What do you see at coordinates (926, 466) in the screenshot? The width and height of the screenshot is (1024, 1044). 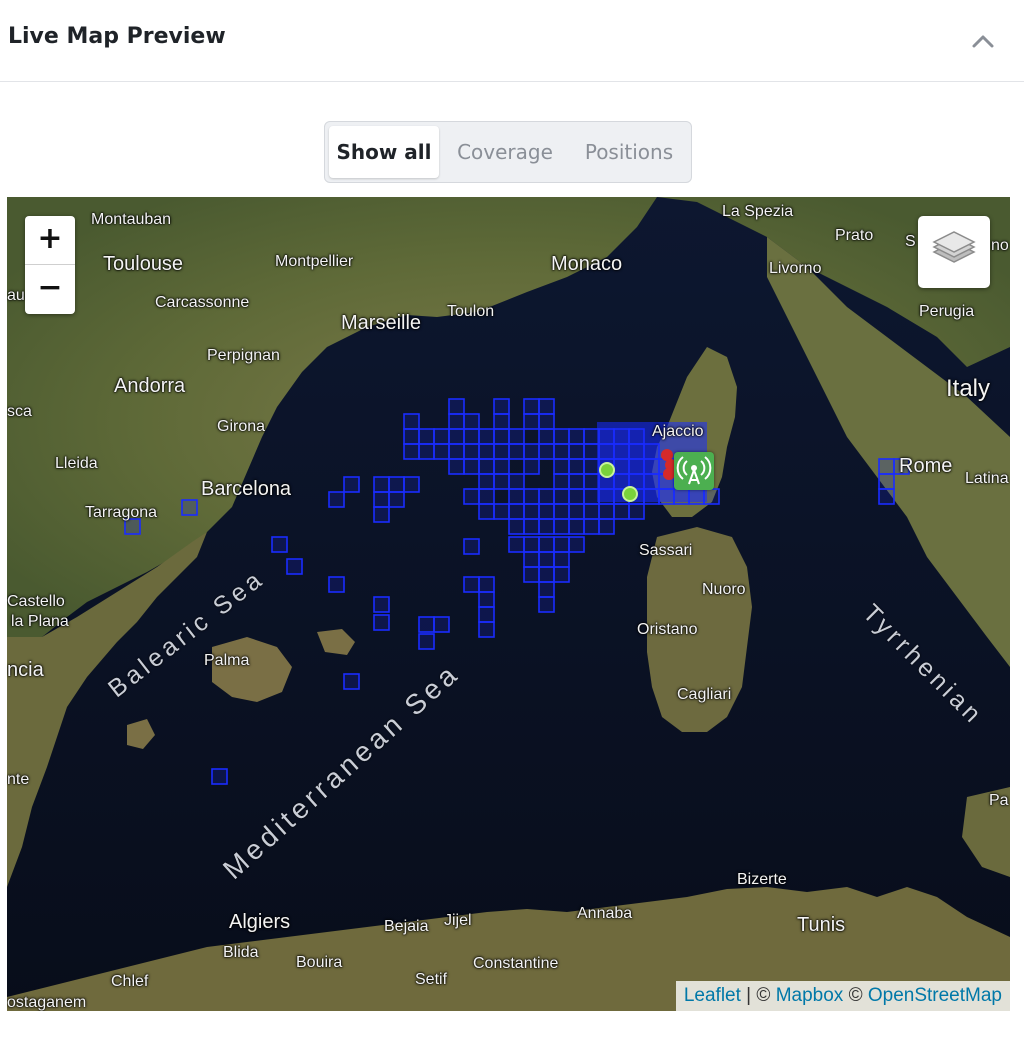 I see `label-rome: Rome` at bounding box center [926, 466].